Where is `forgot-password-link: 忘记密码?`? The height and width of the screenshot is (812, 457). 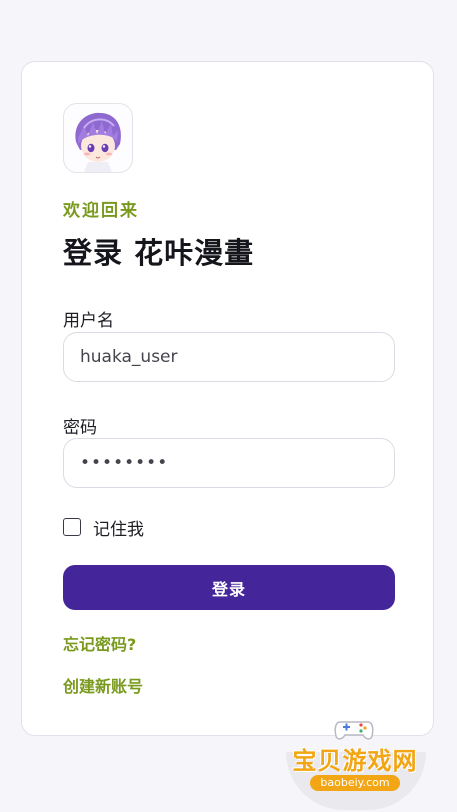 forgot-password-link: 忘记密码? is located at coordinates (99, 643).